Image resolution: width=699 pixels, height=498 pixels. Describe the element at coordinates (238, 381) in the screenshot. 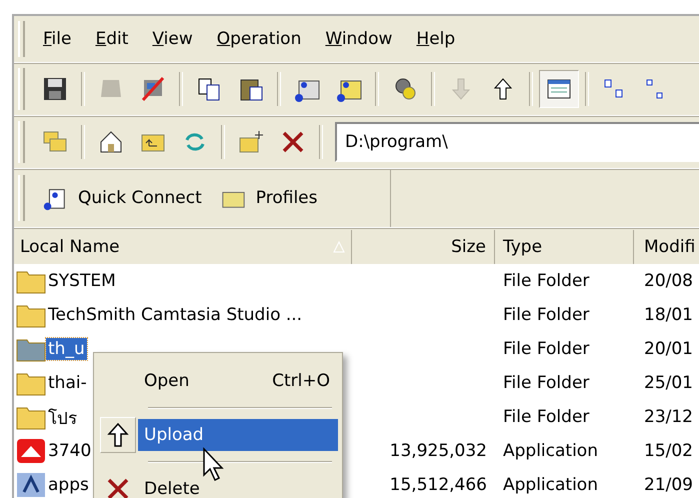

I see `context-menu-item: Open Ctrl+O` at that location.